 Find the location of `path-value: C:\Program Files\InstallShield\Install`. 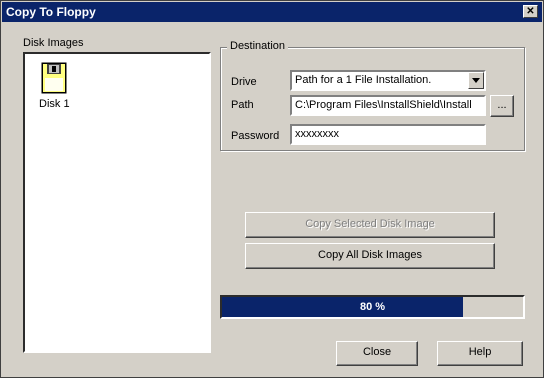

path-value: C:\Program Files\InstallShield\Install is located at coordinates (383, 105).